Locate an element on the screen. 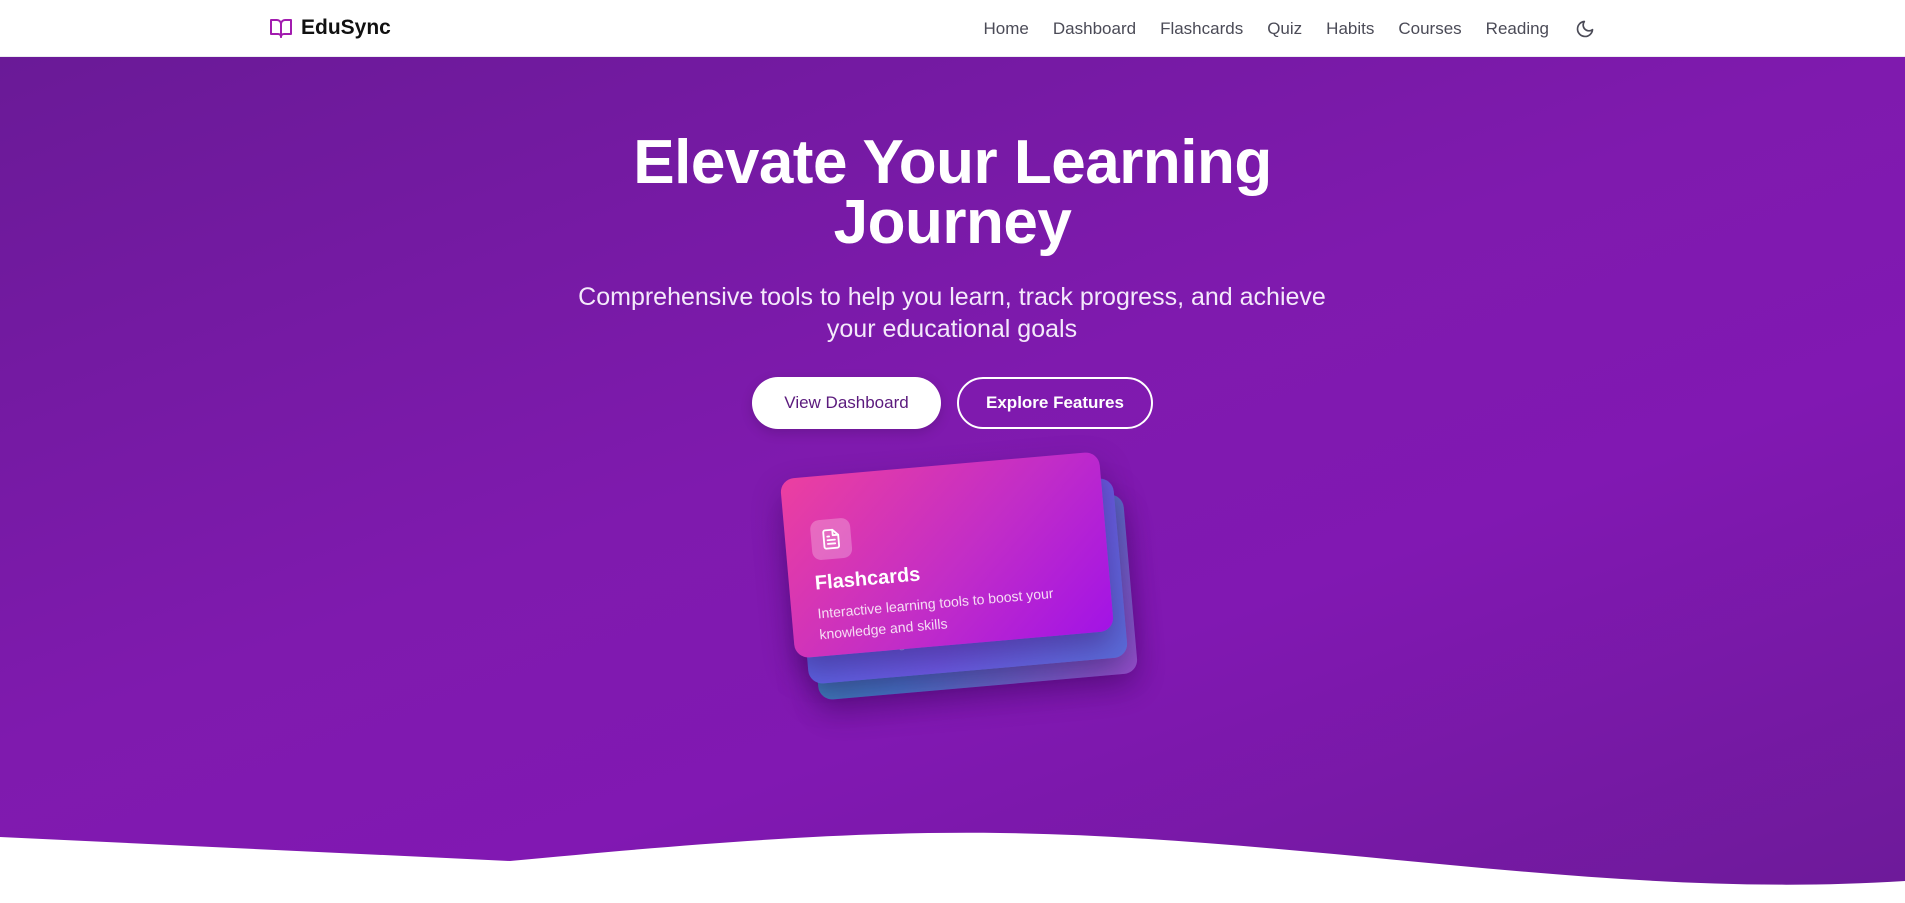 This screenshot has width=1905, height=903. hero-wave-divider is located at coordinates (952, 867).